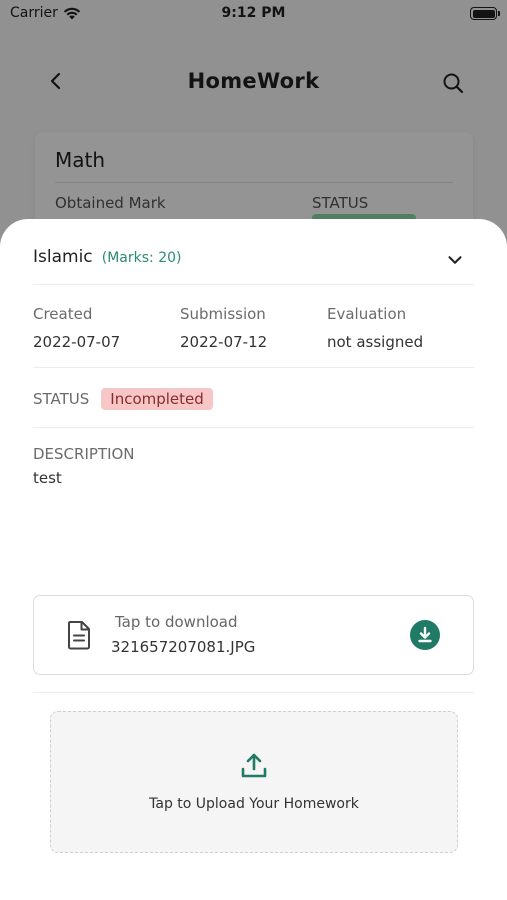  What do you see at coordinates (77, 342) in the screenshot?
I see `created-value: 2022-07-07` at bounding box center [77, 342].